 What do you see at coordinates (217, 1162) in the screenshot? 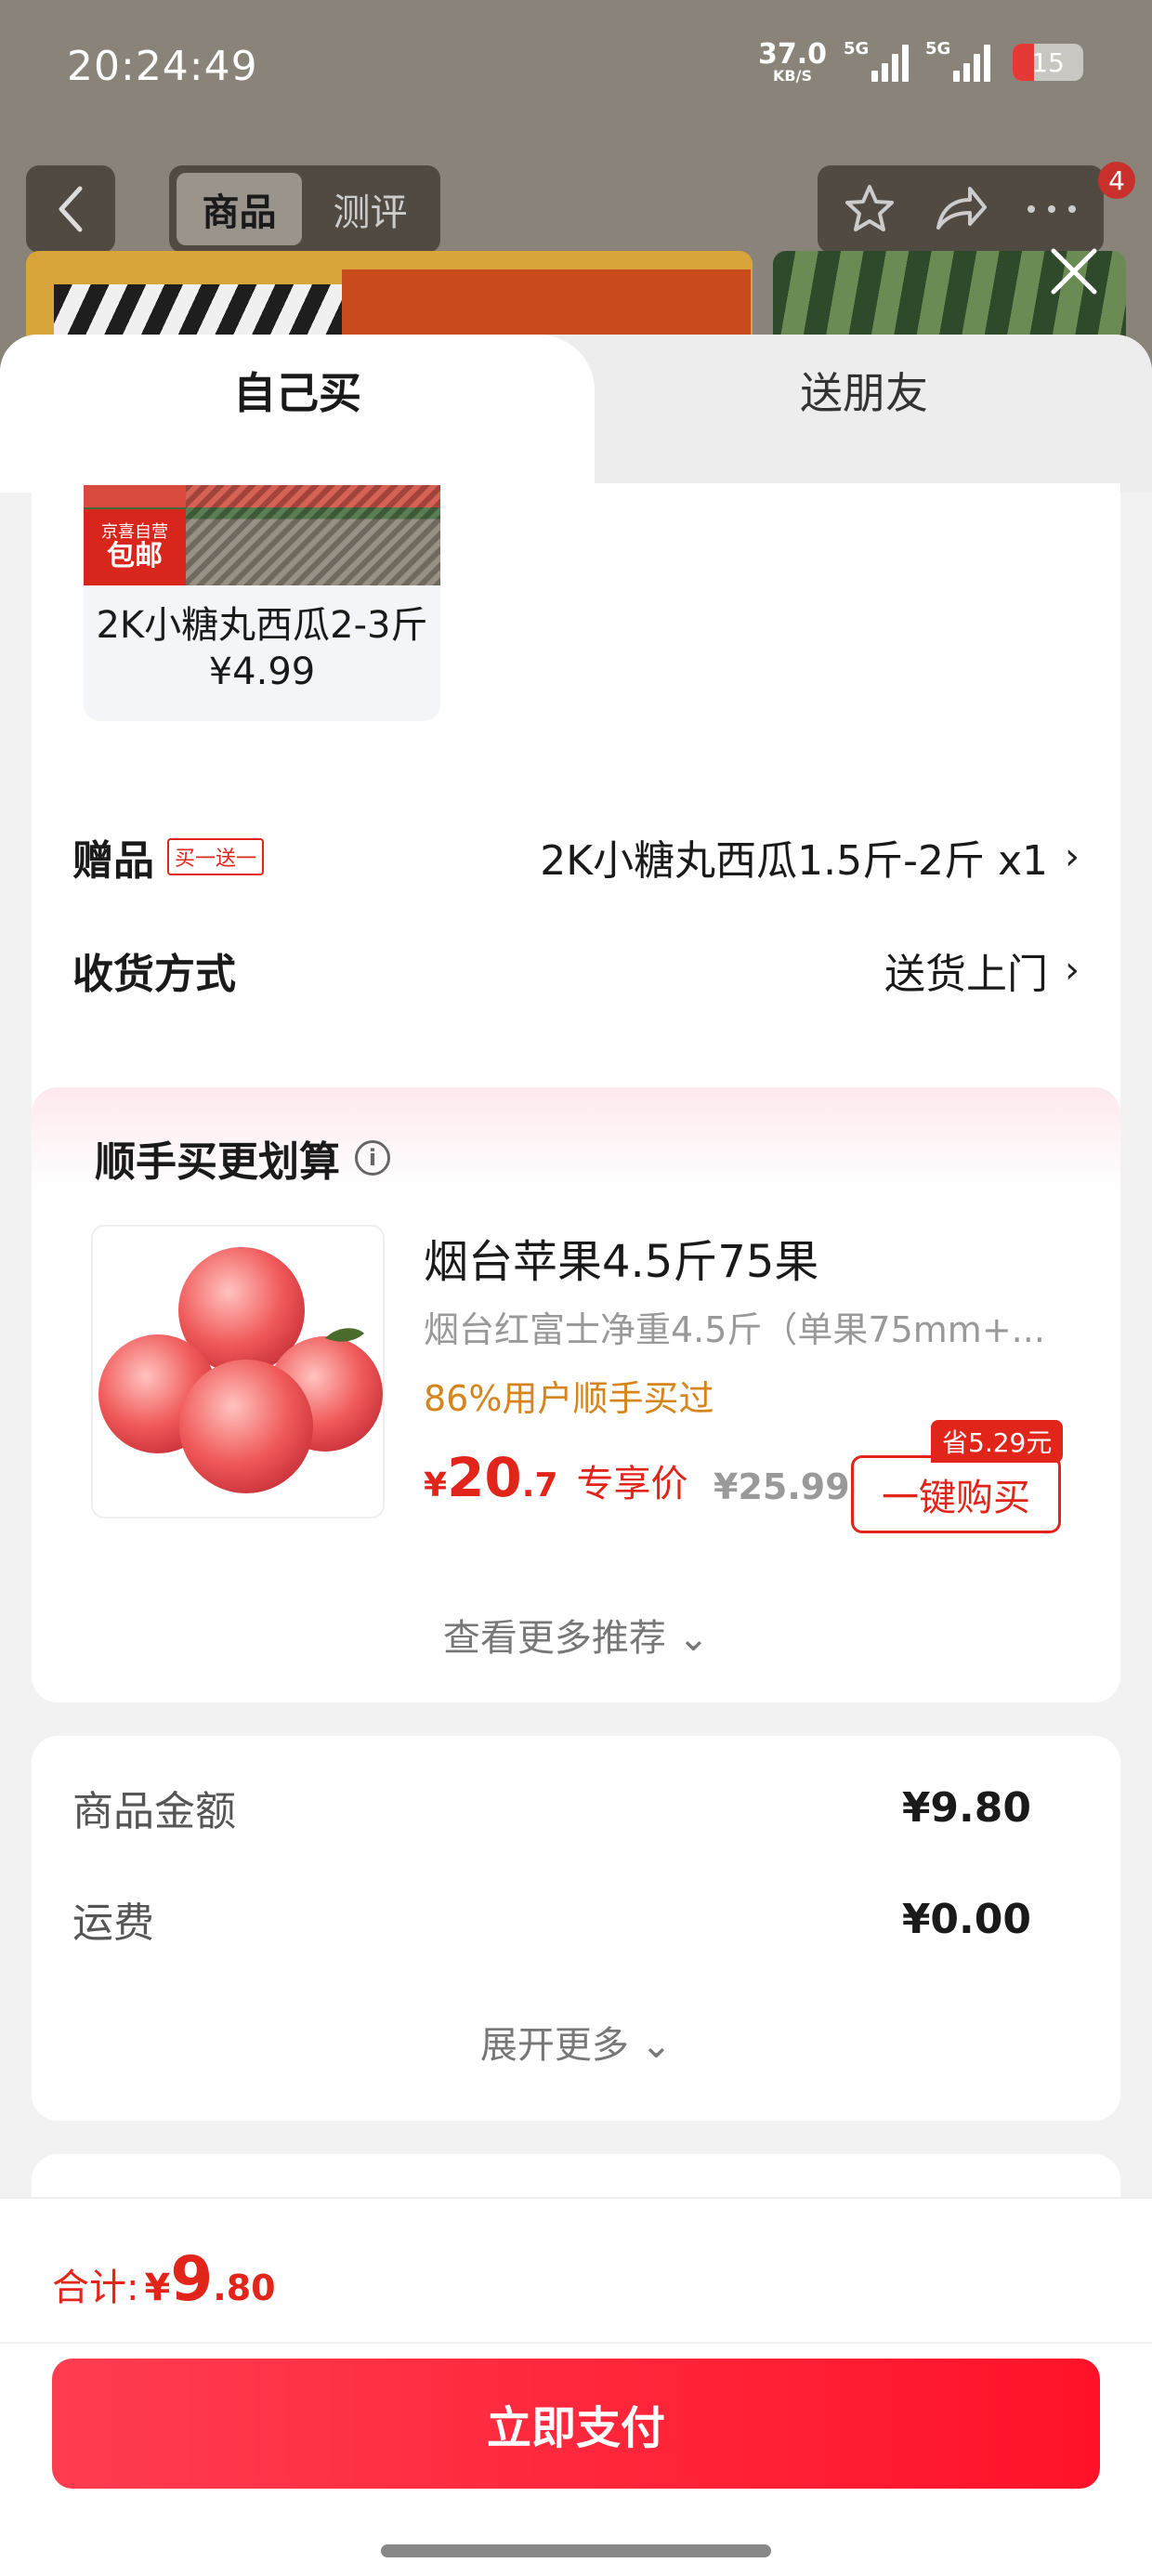
I see `recommendation-title-text: 顺手买更划算` at bounding box center [217, 1162].